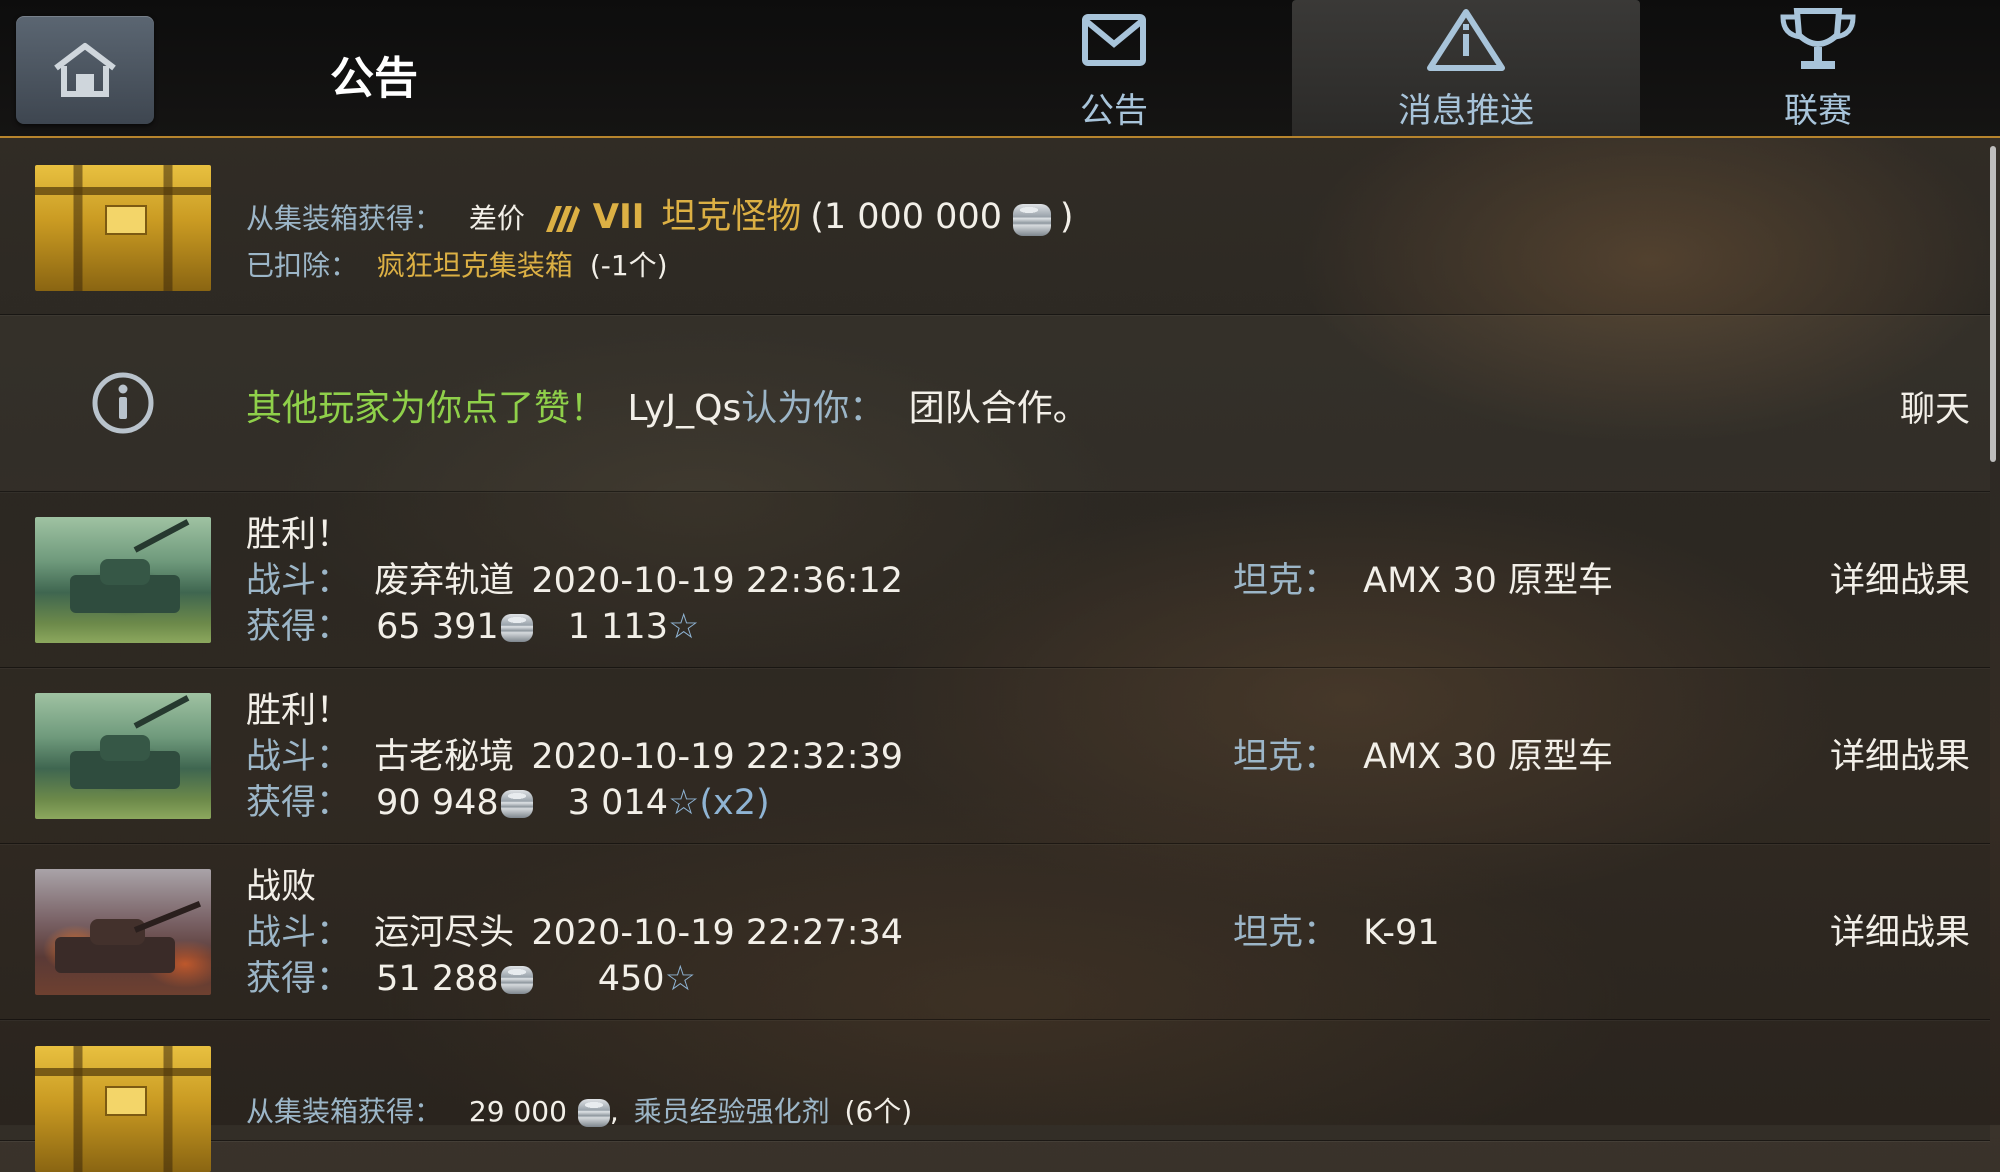  I want to click on map-name: 古老秘境, so click(444, 757).